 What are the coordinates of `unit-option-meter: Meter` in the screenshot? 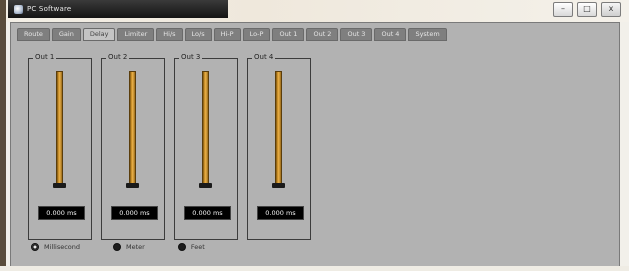 It's located at (129, 247).